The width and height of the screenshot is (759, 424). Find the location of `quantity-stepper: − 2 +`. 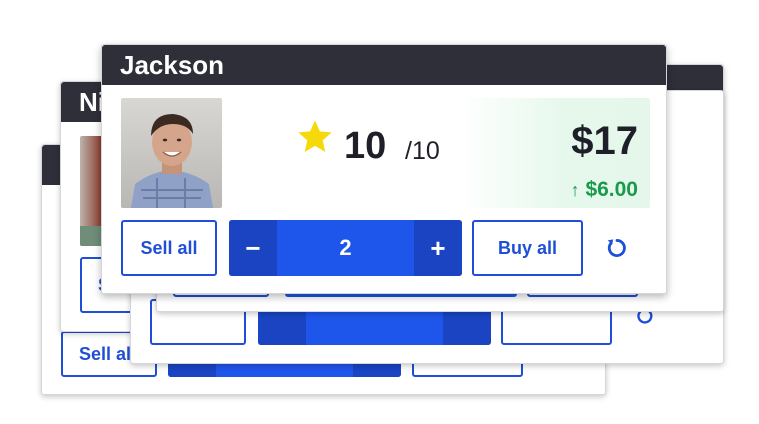

quantity-stepper: − 2 + is located at coordinates (345, 248).